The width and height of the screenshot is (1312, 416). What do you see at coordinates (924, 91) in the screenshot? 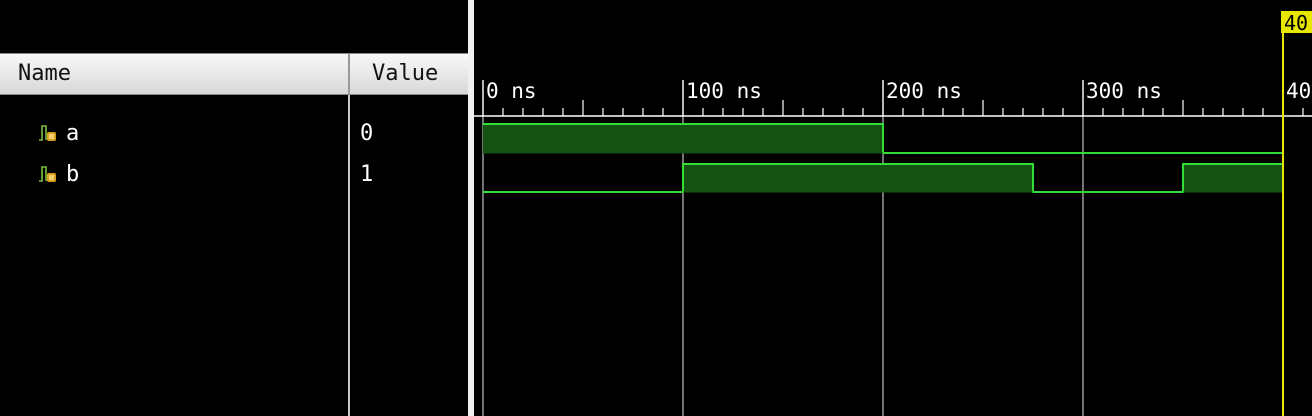
I see `tick-label: 200 ns` at bounding box center [924, 91].